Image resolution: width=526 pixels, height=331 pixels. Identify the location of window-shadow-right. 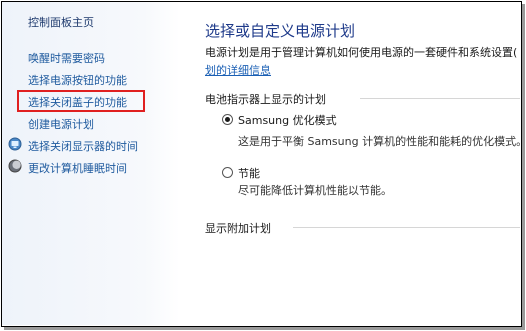
(523, 167).